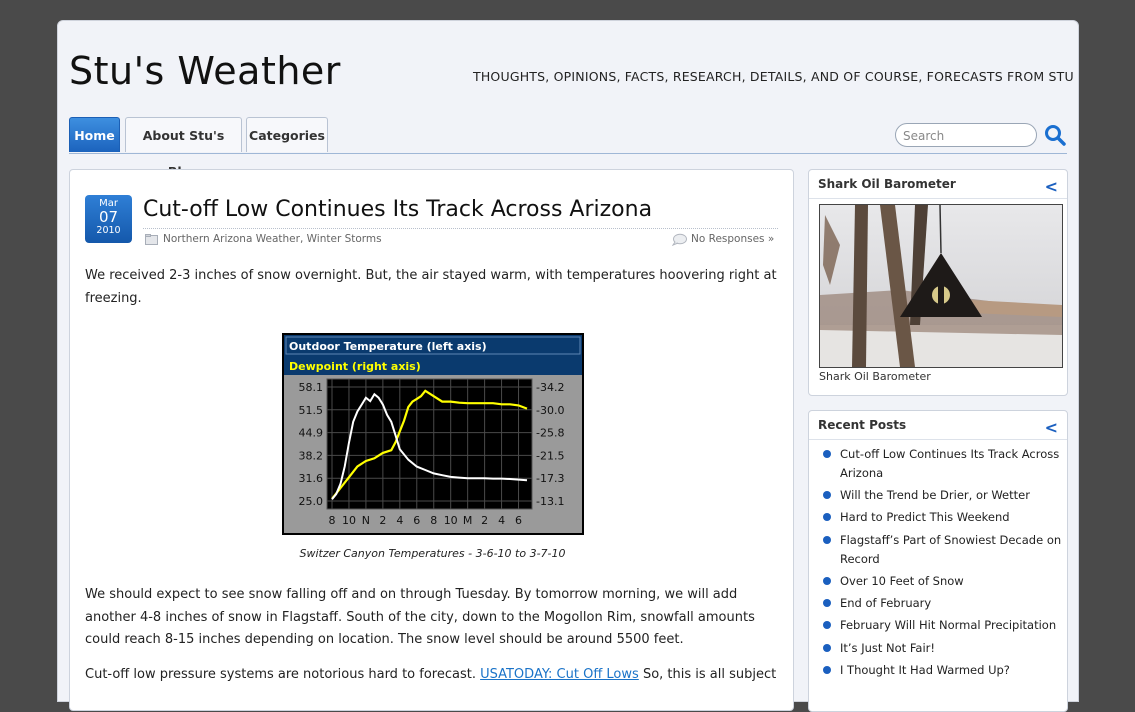  I want to click on post-date-day: 07, so click(108, 217).